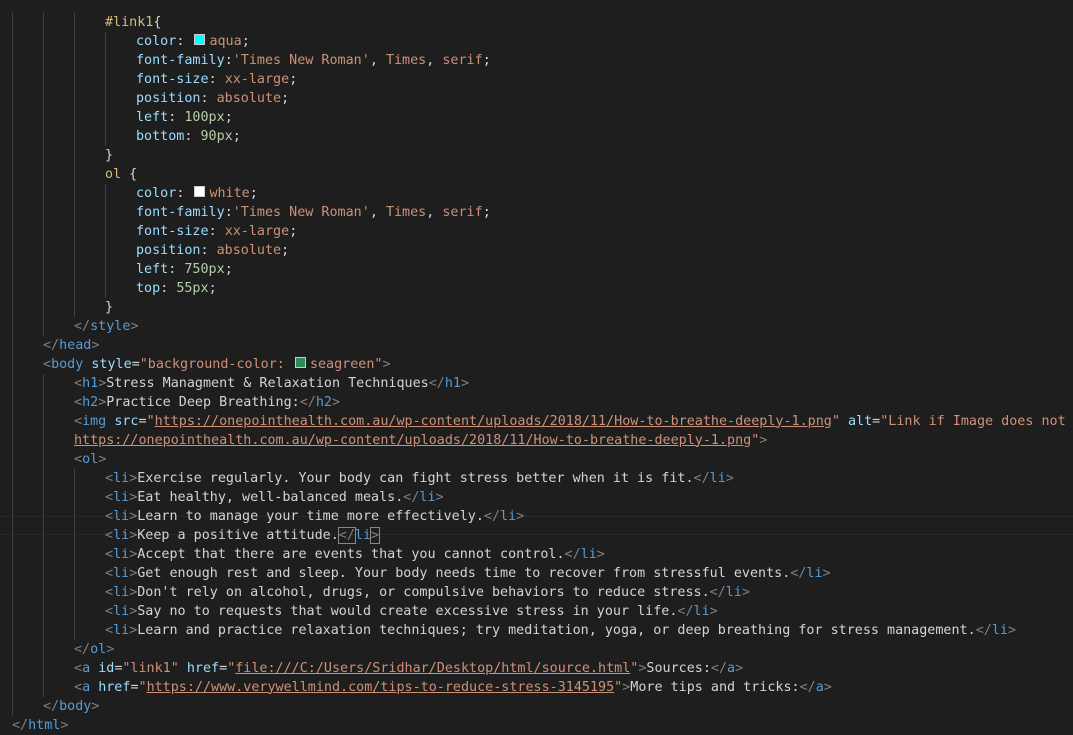  What do you see at coordinates (452, 383) in the screenshot?
I see `code-token: h1` at bounding box center [452, 383].